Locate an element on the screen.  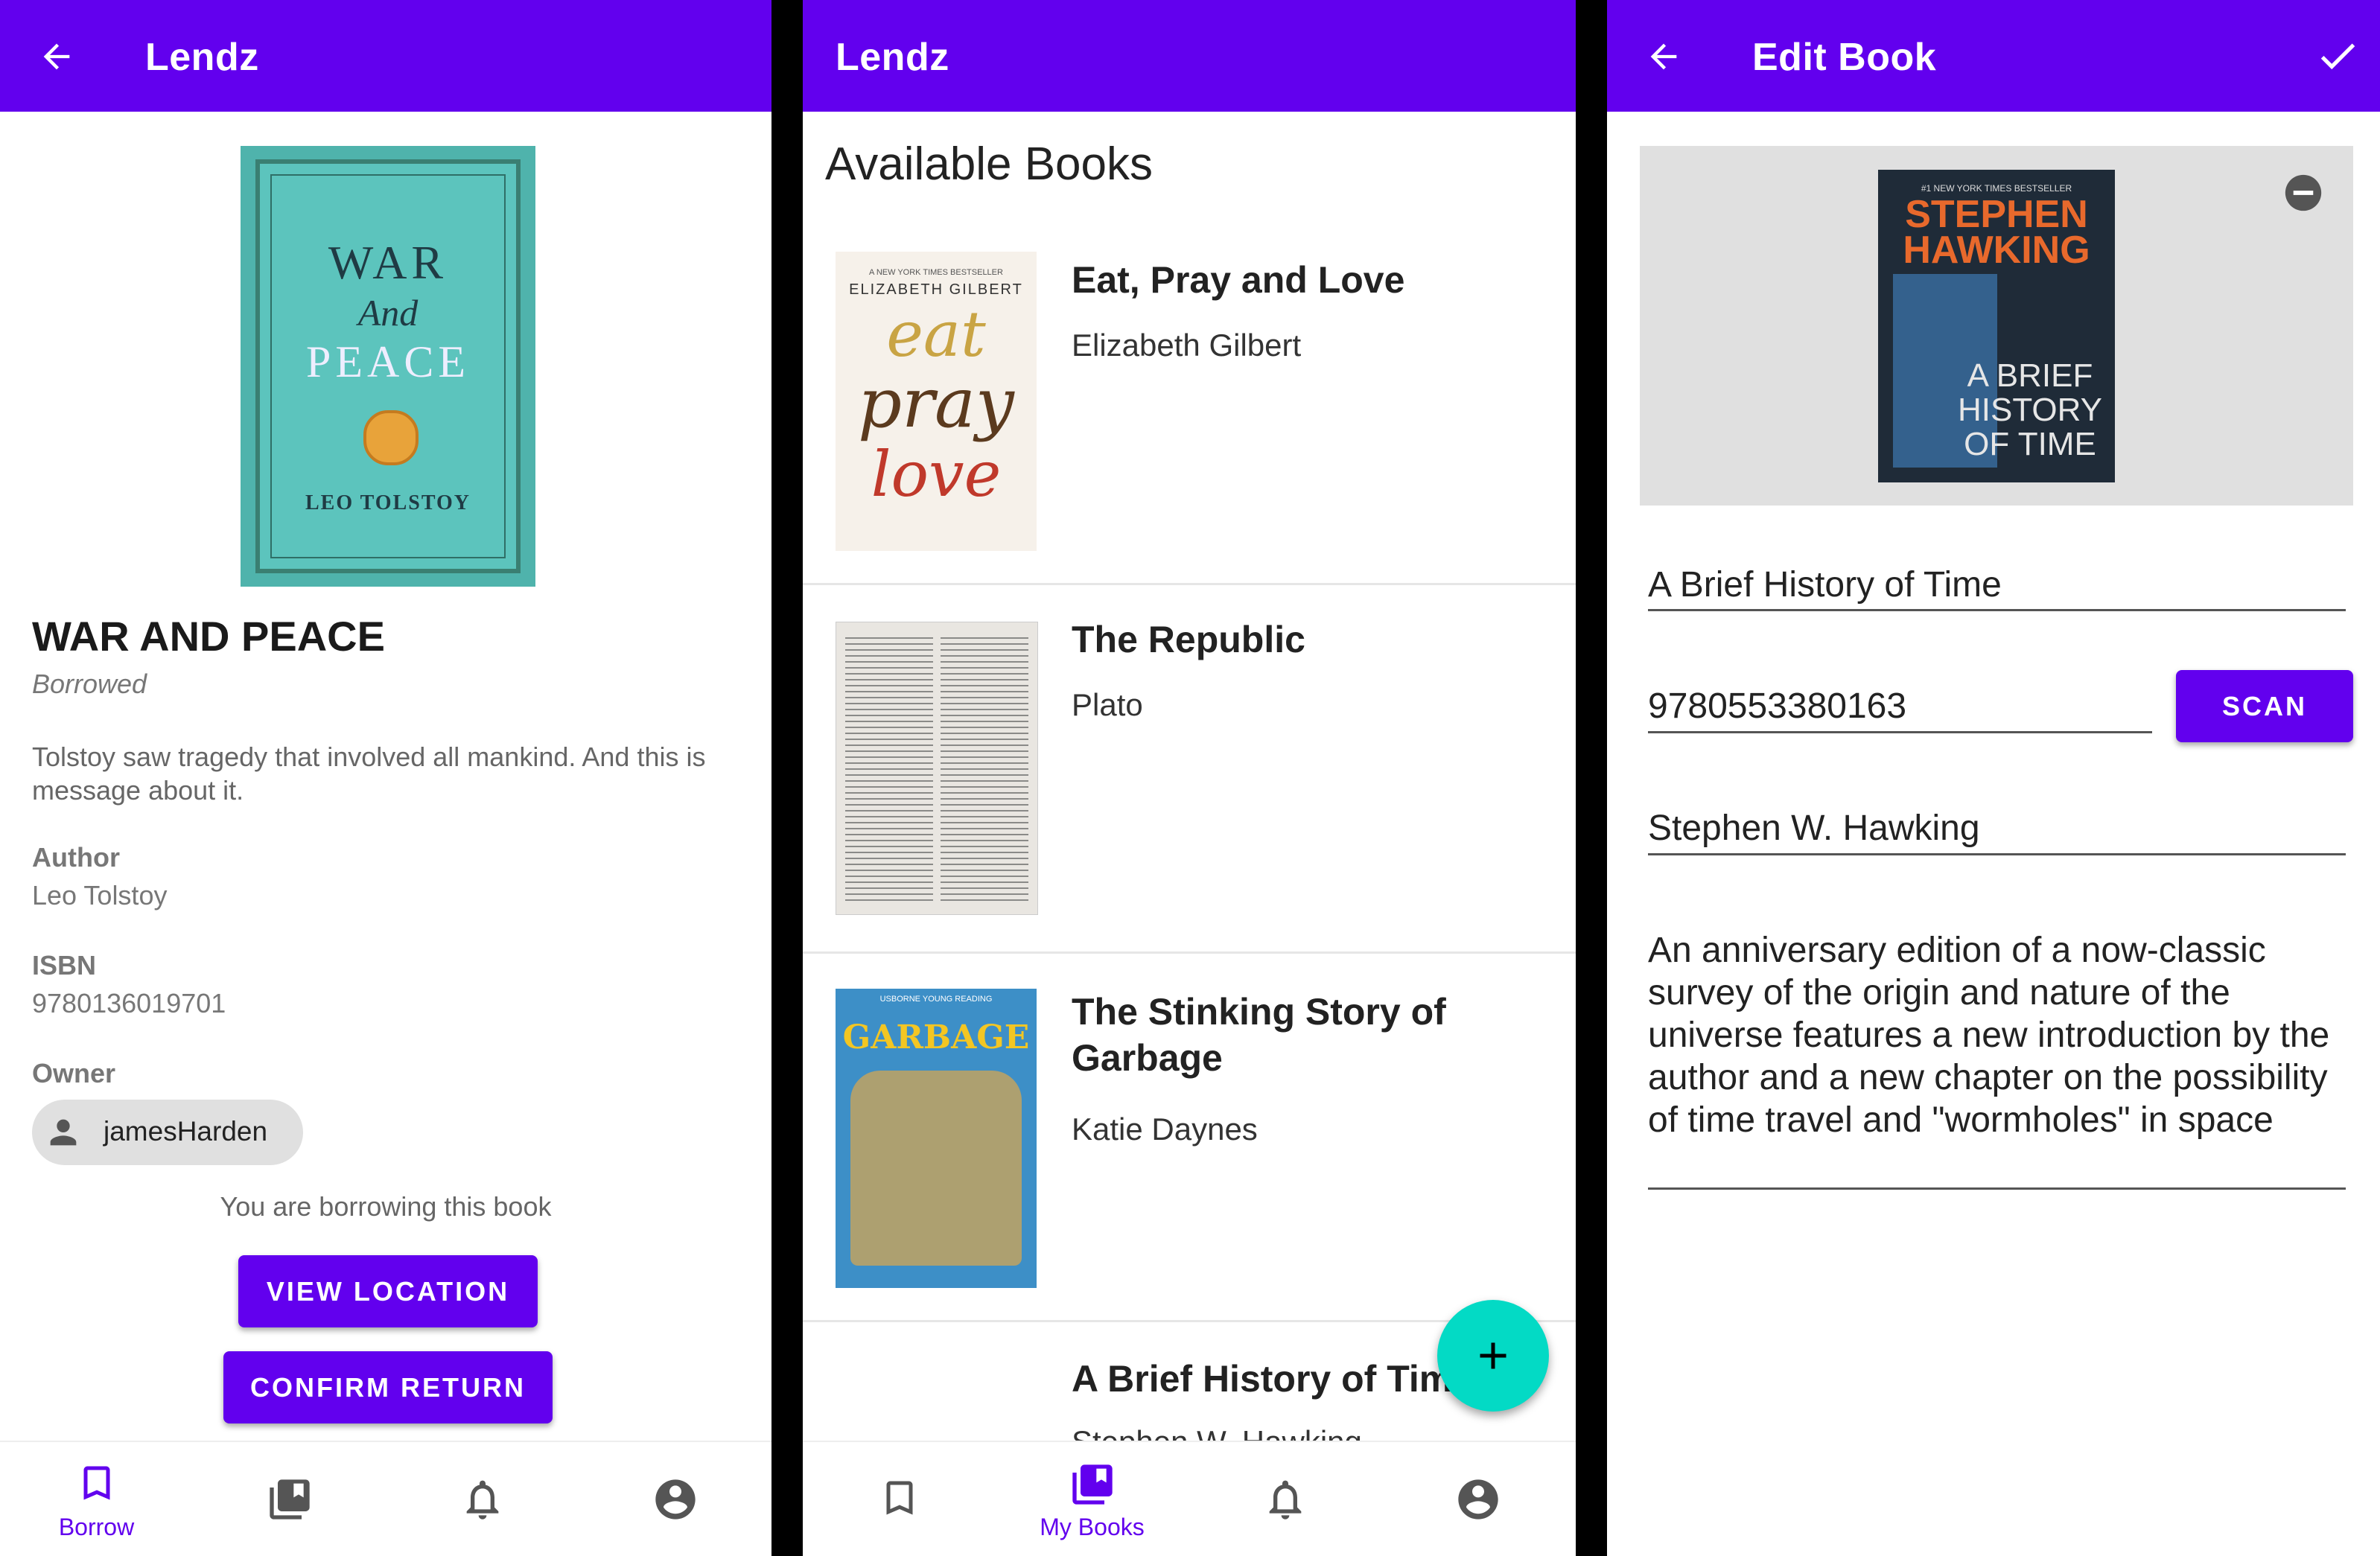
owner-chip: jamesHarden is located at coordinates (167, 1132).